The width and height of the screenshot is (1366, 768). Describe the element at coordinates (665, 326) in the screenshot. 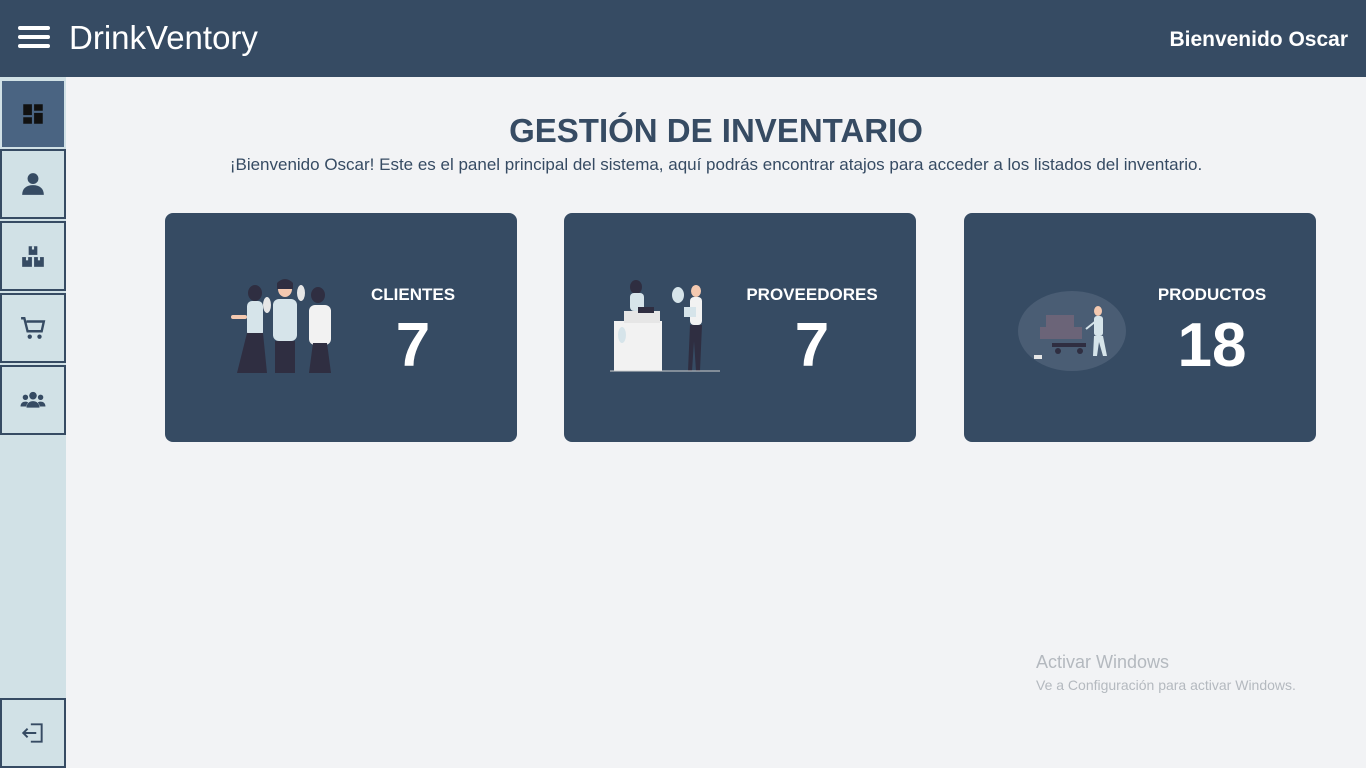

I see `suppliers-illustration-icon` at that location.